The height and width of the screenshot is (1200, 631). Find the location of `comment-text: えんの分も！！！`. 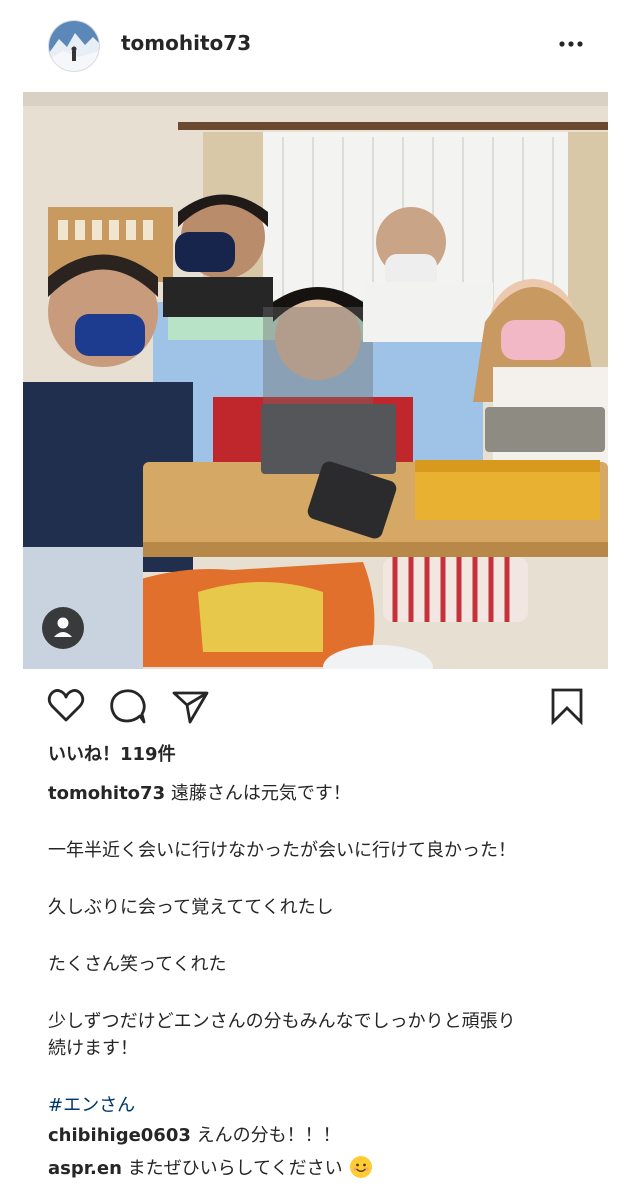

comment-text: えんの分も！！！ is located at coordinates (268, 1135).